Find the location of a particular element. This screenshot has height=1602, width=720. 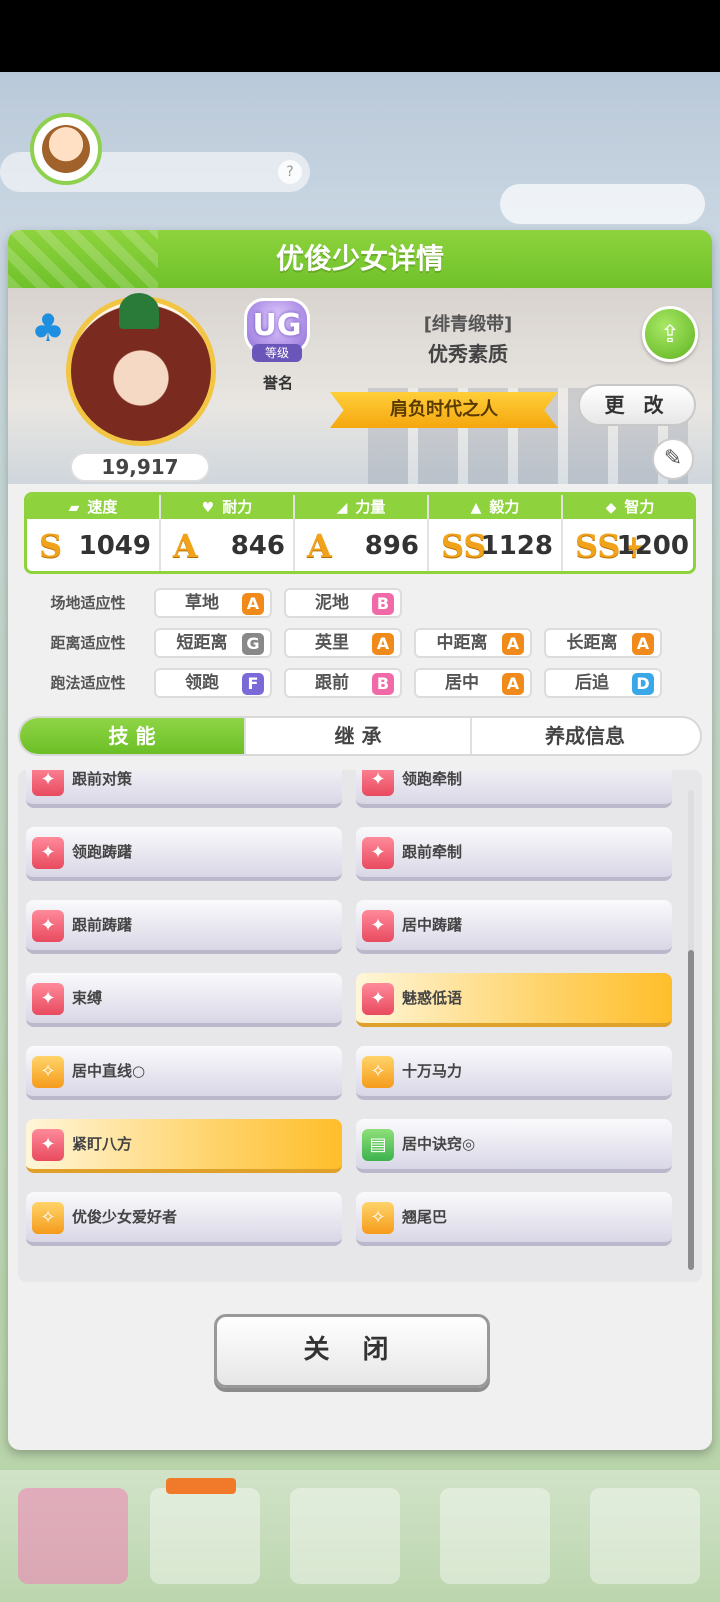

stat-value: 1049 is located at coordinates (114, 546).